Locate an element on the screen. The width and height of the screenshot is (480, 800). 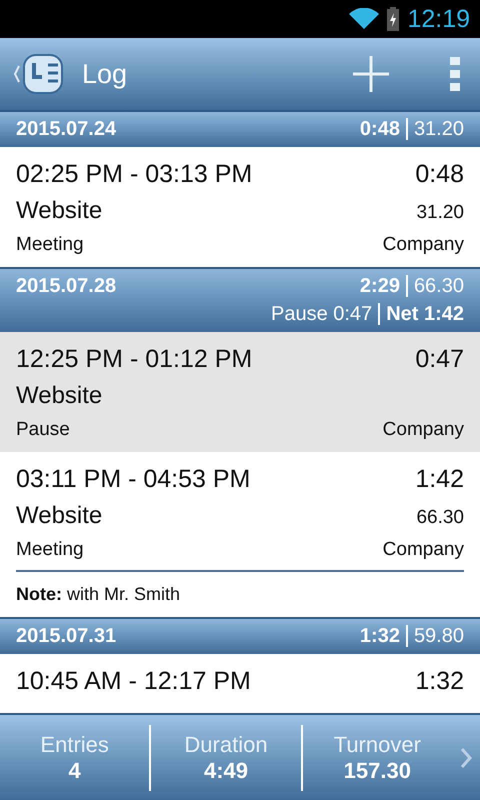
entry-note: Note: with Mr. Smith is located at coordinates (99, 594).